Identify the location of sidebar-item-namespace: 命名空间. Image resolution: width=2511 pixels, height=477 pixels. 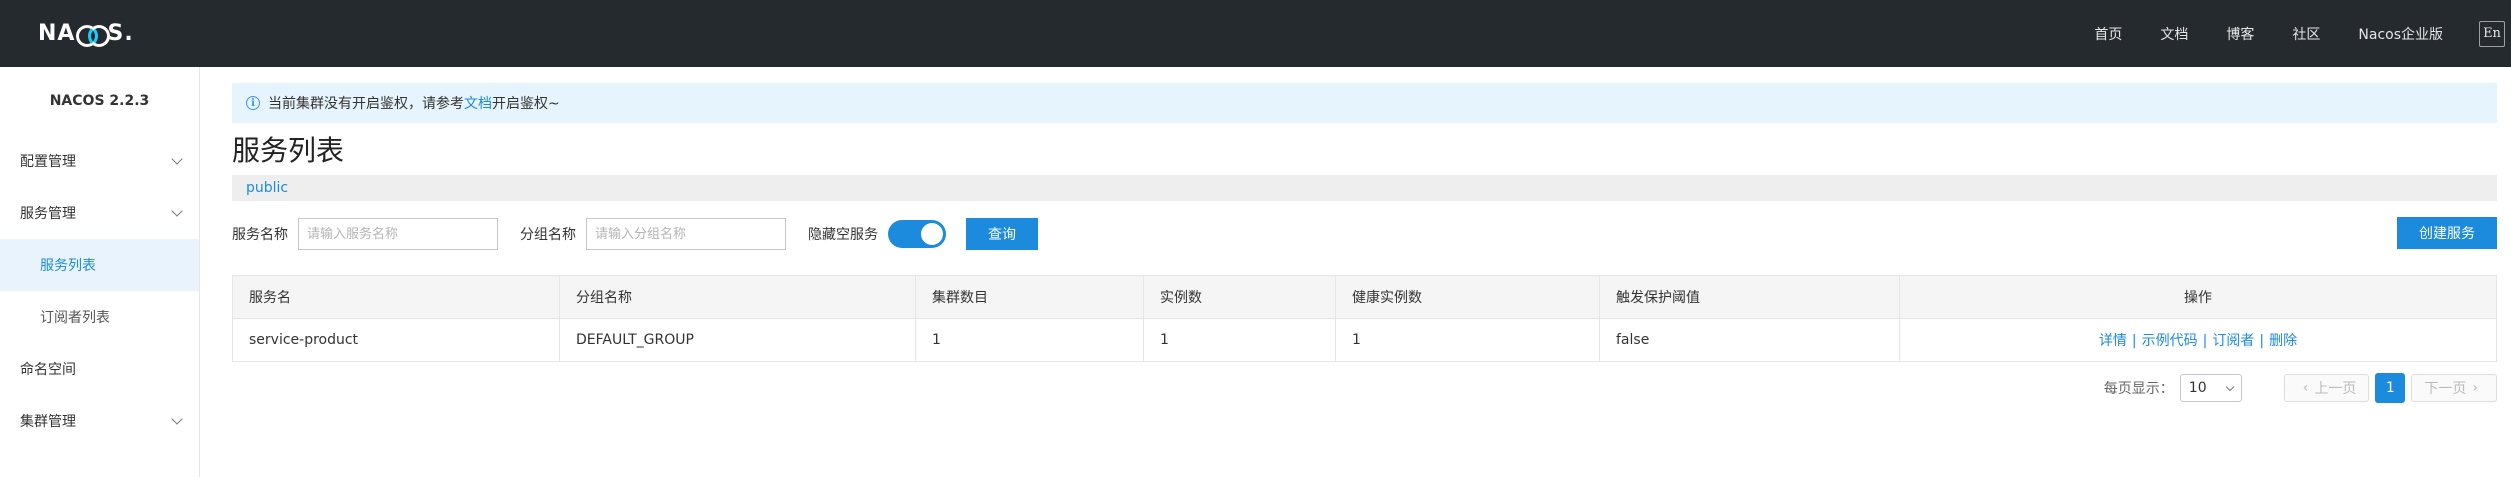
(99, 369).